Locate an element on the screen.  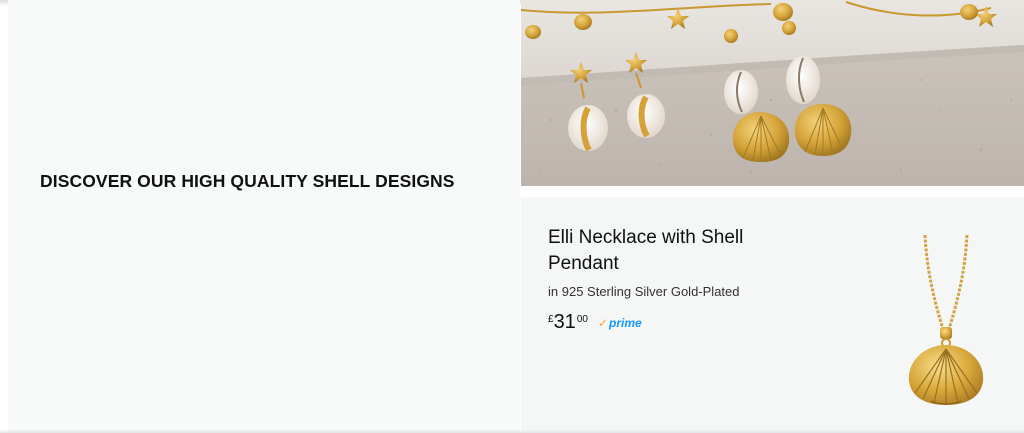
price-row: £ 31 00 ✓ prime is located at coordinates (595, 324).